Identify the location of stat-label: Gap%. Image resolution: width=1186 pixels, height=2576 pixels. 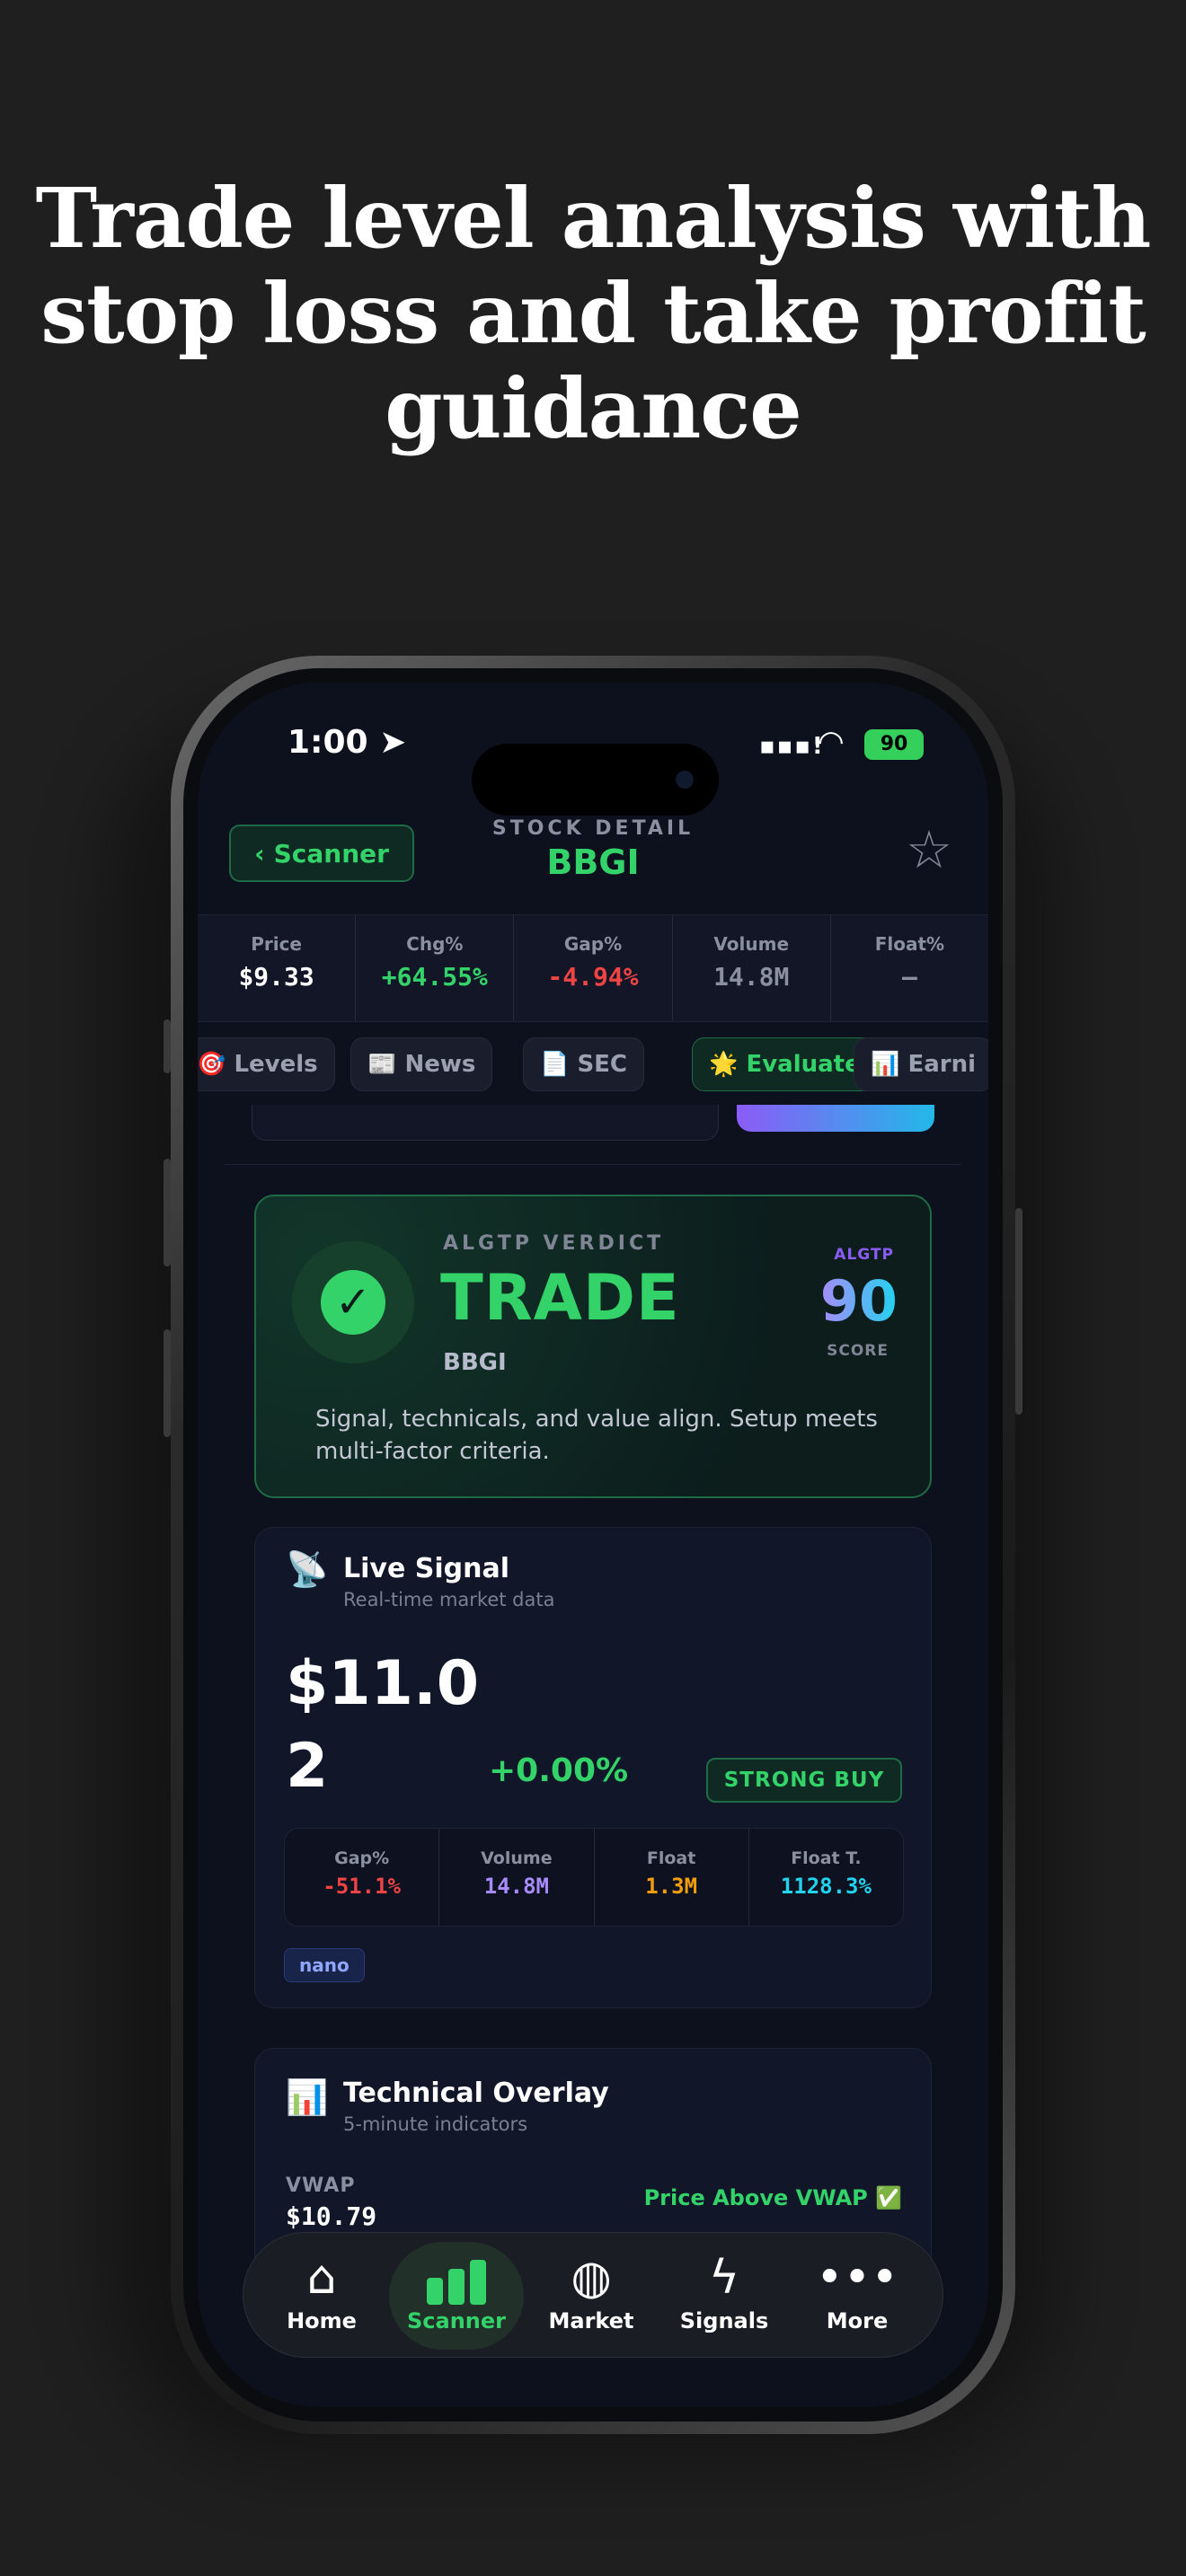
(362, 1858).